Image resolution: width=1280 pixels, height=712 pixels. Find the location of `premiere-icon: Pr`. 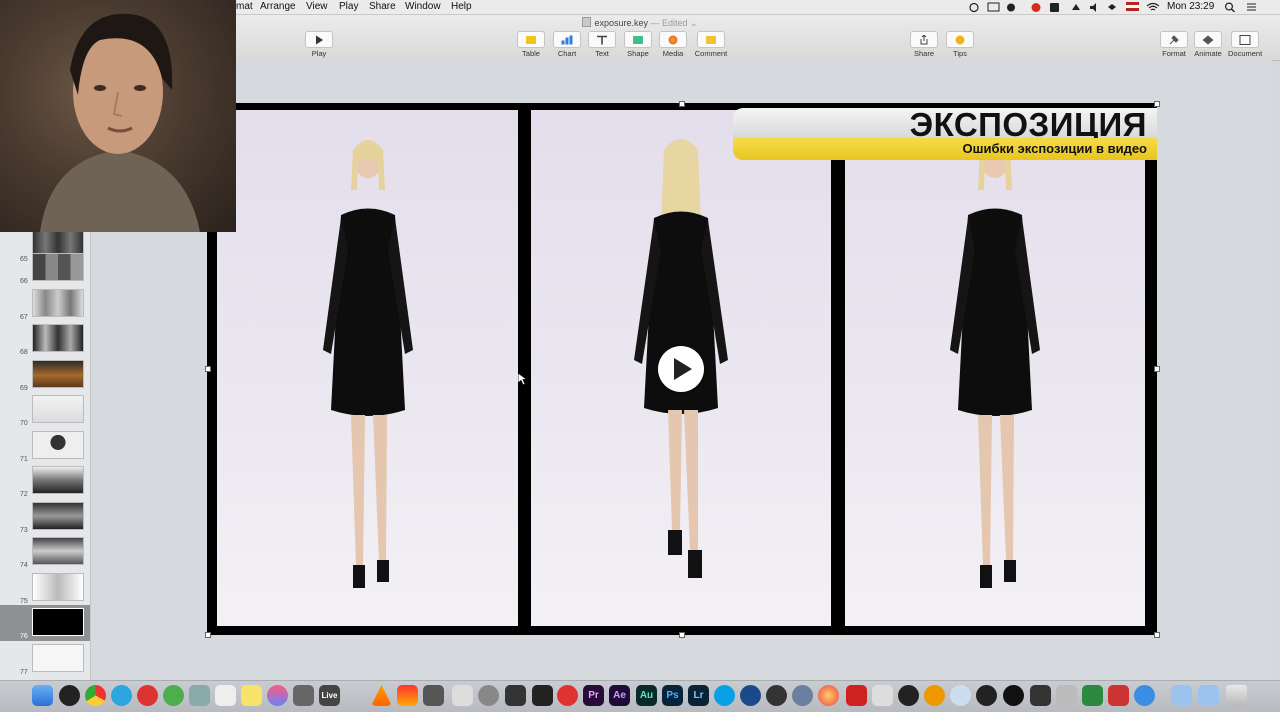

premiere-icon: Pr is located at coordinates (593, 695).